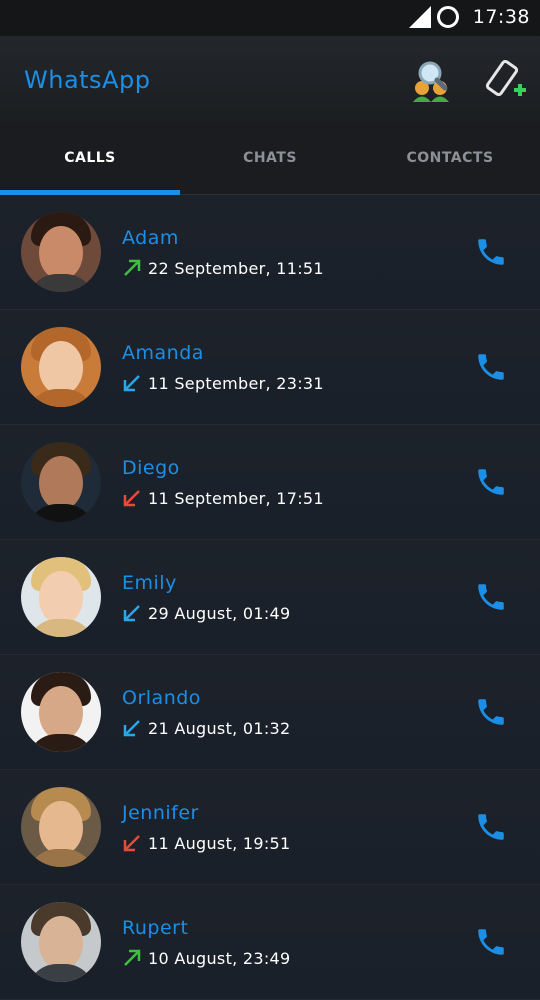 This screenshot has width=540, height=1000. Describe the element at coordinates (419, 17) in the screenshot. I see `signal-icon` at that location.